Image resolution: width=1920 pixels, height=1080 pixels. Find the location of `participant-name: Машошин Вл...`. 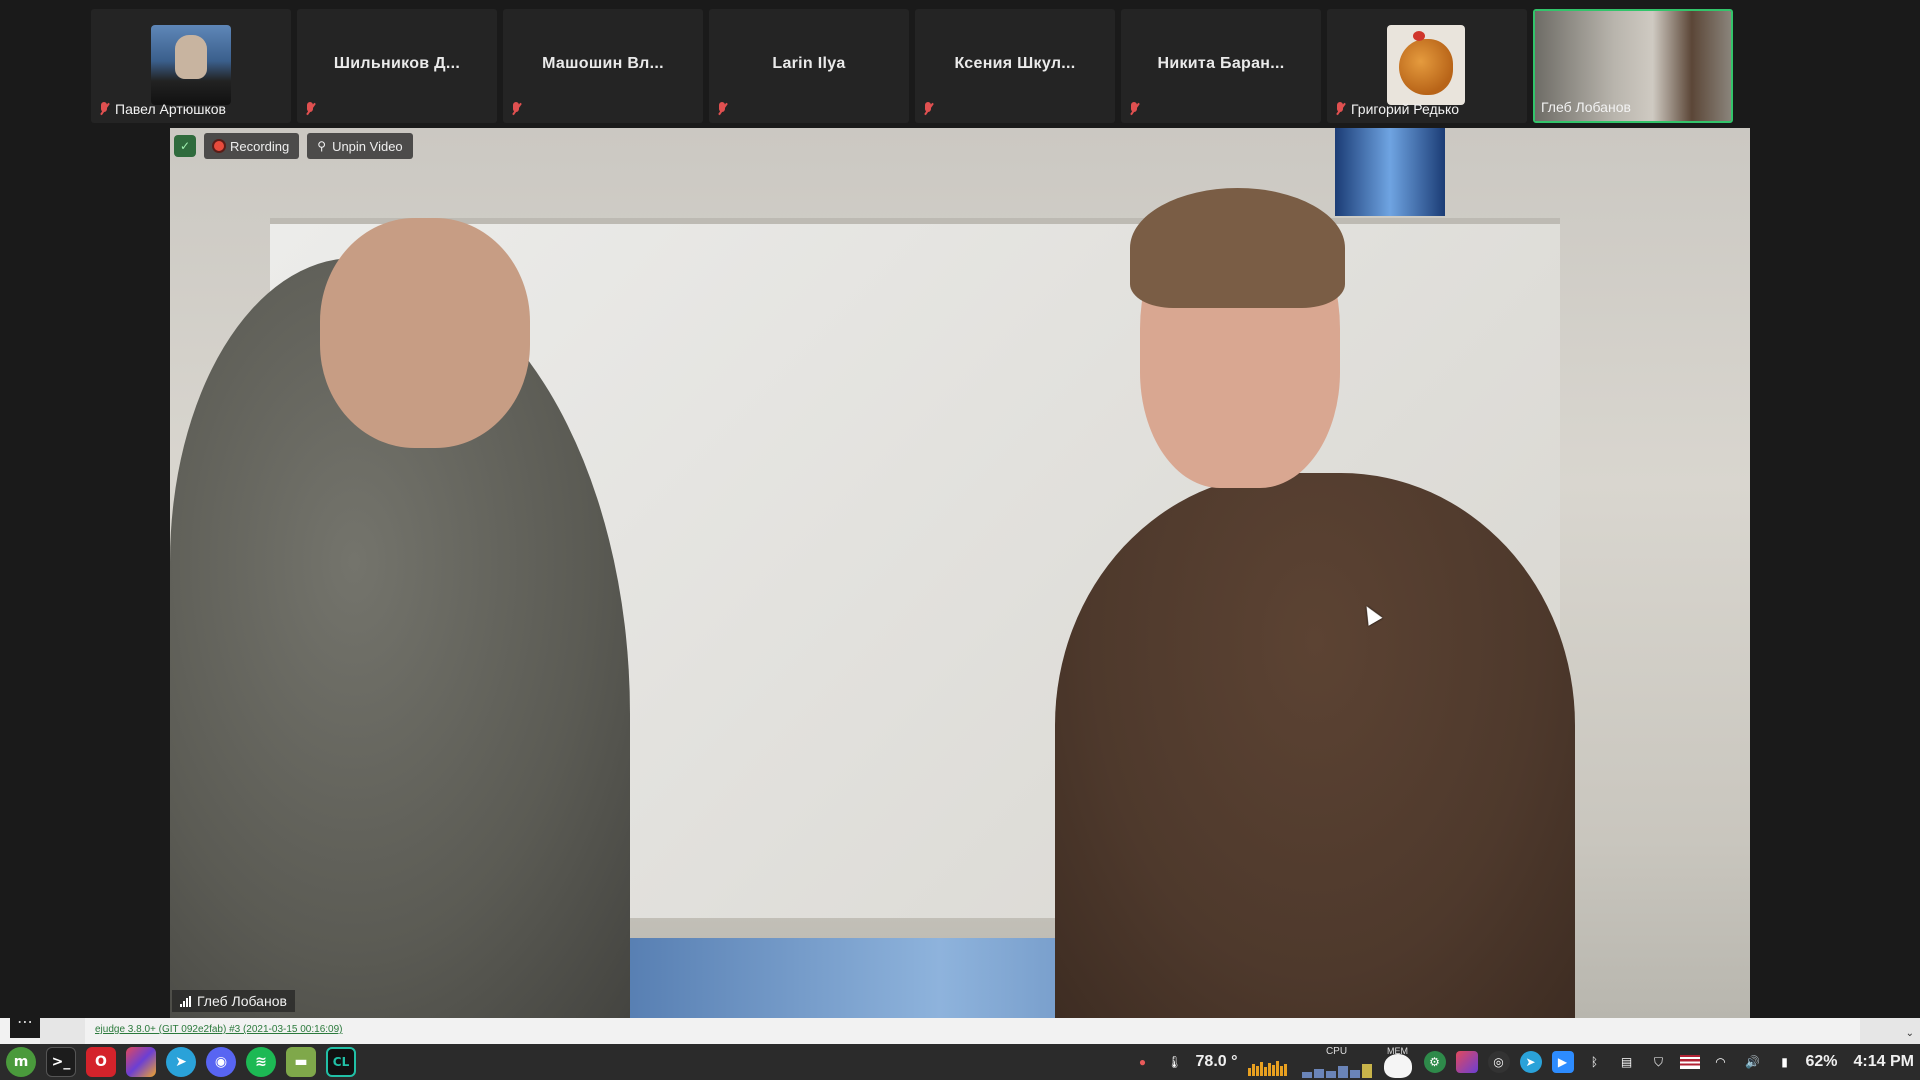

participant-name: Машошин Вл... is located at coordinates (603, 63).